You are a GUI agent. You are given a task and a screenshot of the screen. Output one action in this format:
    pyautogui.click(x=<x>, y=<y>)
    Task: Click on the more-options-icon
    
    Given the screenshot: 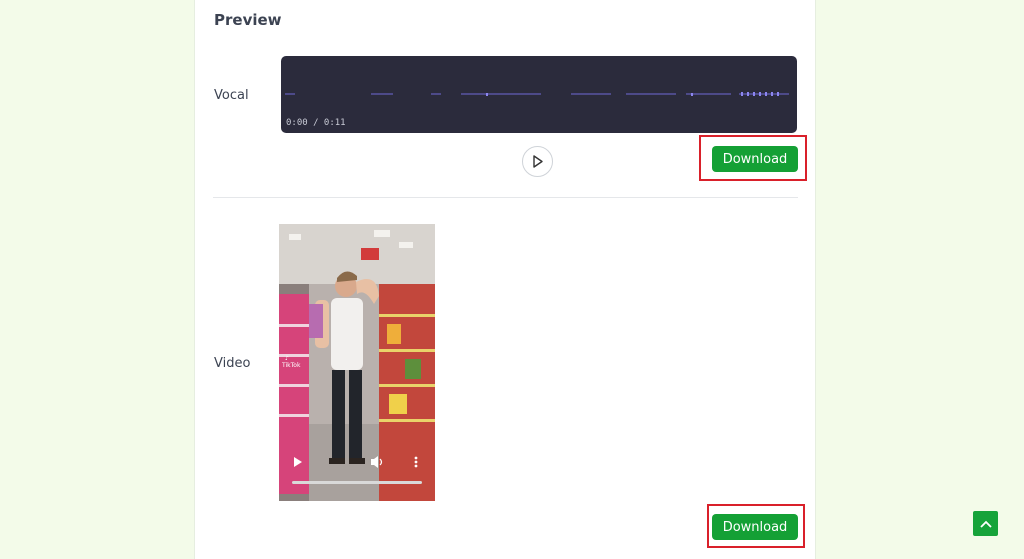 What is the action you would take?
    pyautogui.click(x=416, y=458)
    